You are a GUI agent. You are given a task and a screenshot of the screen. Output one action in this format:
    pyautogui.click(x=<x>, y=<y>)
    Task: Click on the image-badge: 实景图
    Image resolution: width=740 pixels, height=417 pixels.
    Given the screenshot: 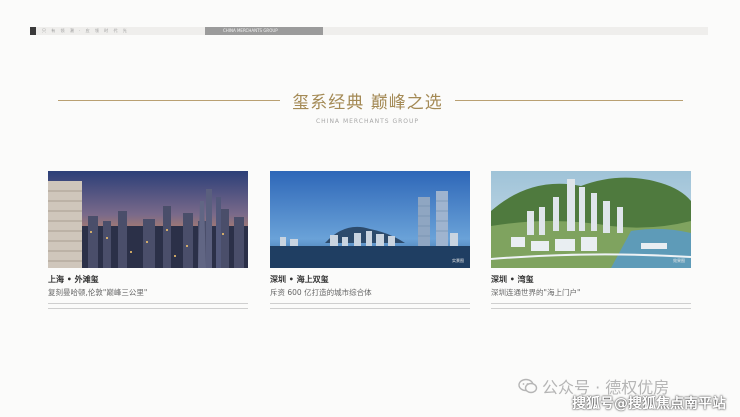 What is the action you would take?
    pyautogui.click(x=458, y=260)
    